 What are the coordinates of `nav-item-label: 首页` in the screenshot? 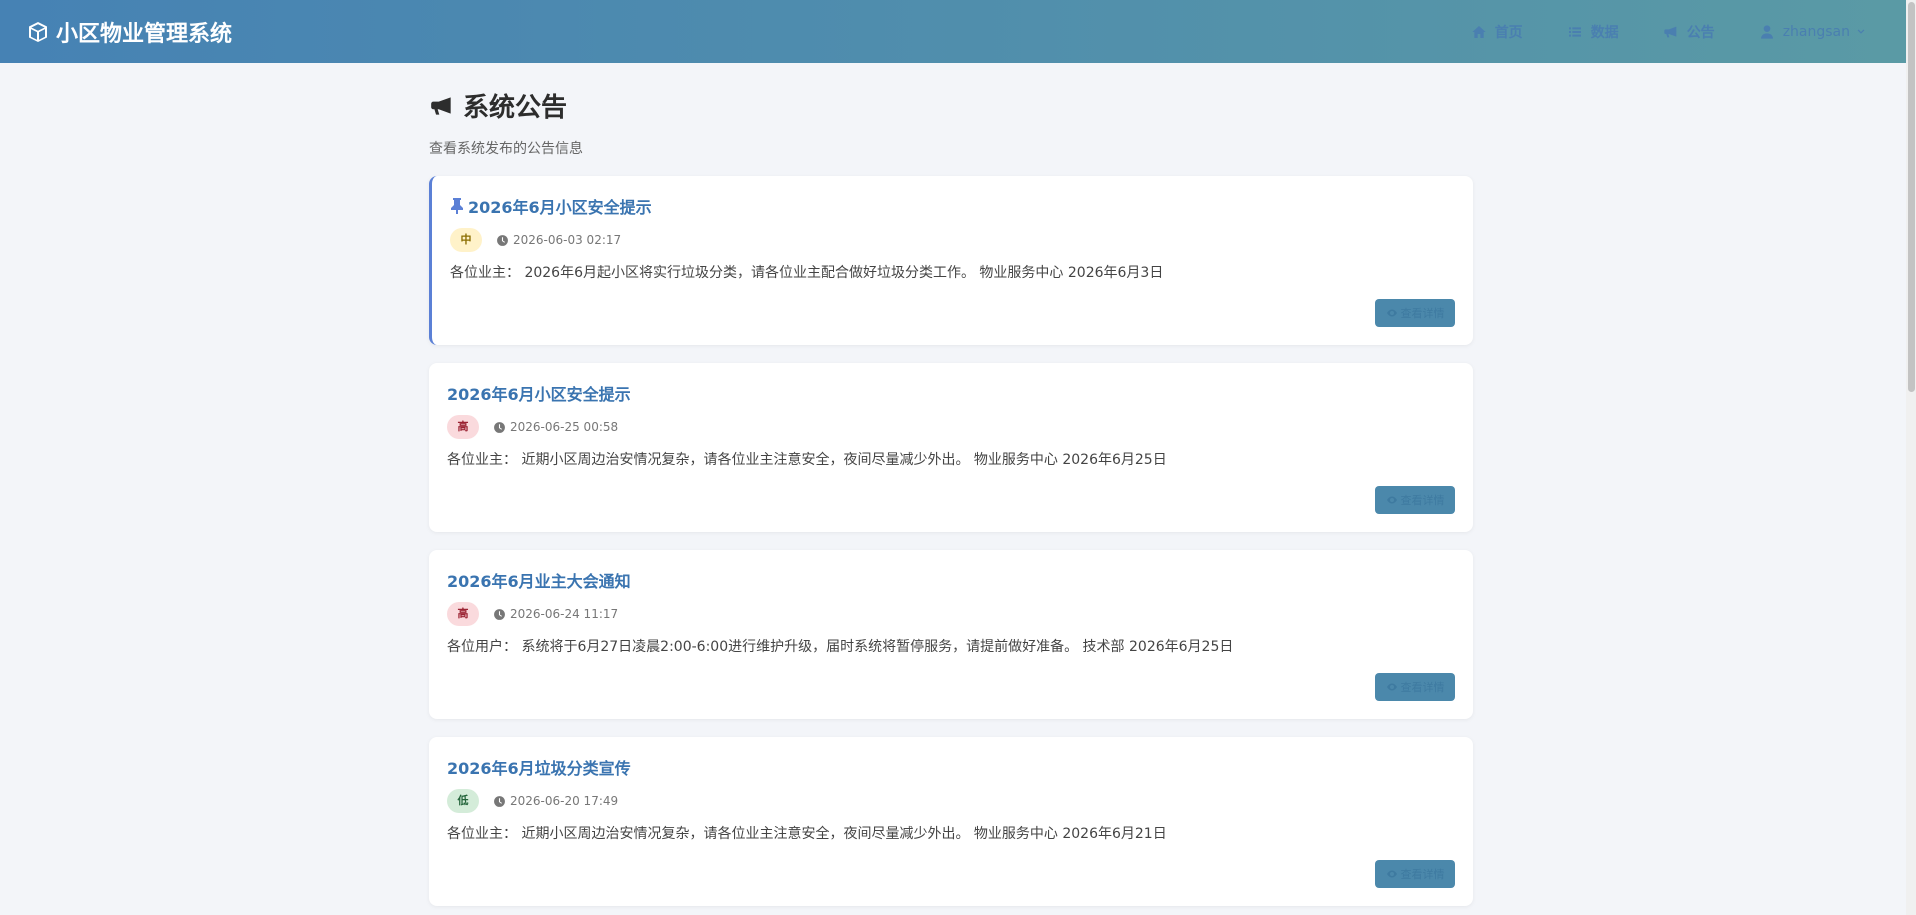 It's located at (1508, 32).